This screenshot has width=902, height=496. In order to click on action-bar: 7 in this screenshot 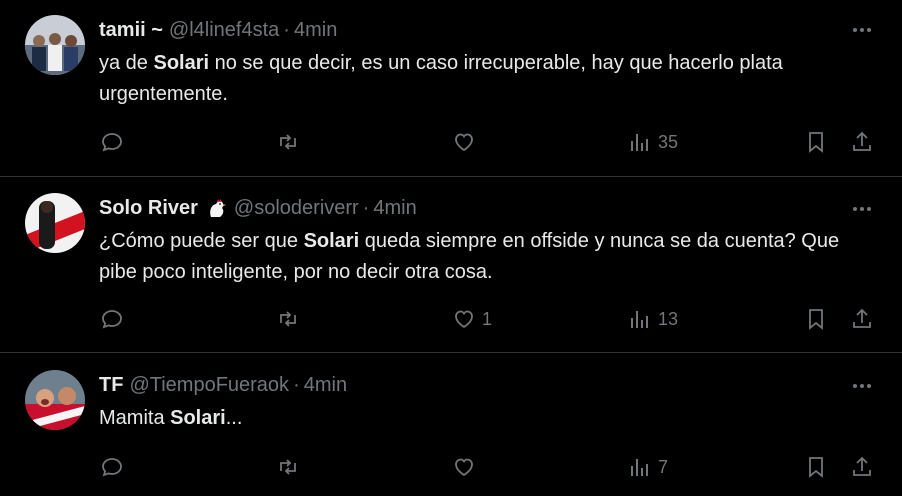, I will do `click(451, 467)`.